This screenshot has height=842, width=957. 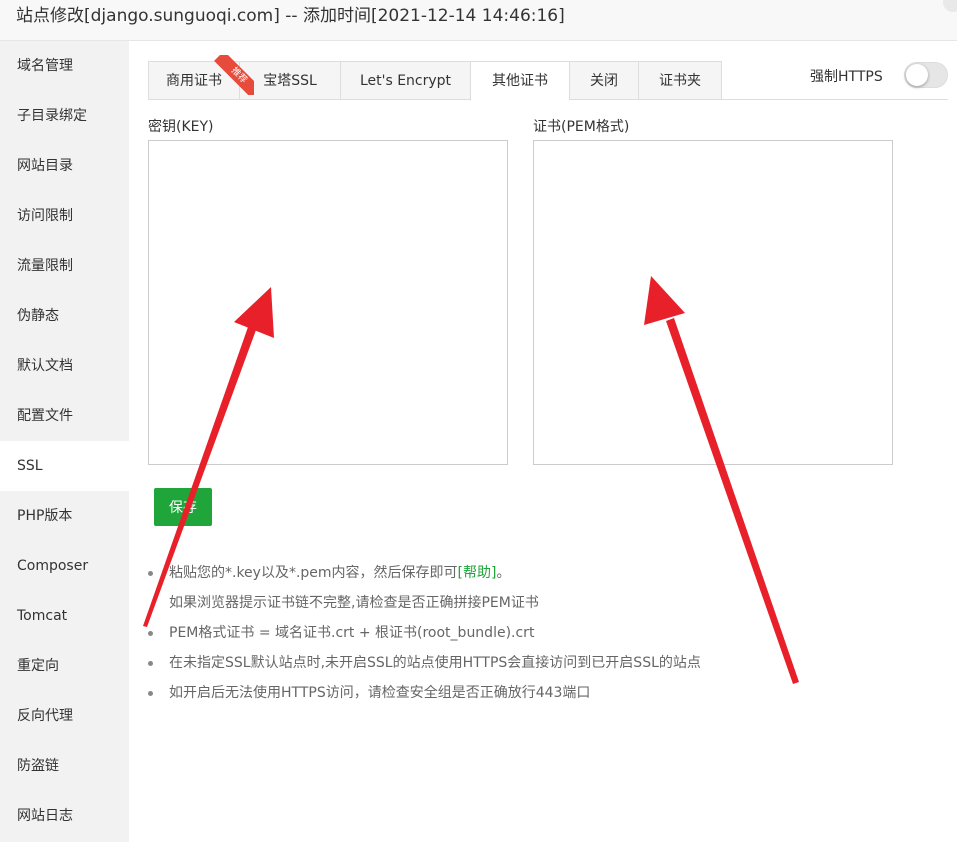 What do you see at coordinates (380, 693) in the screenshot?
I see `tip-text: 如开启后无法使用HTTPS访问，请检查安全组是否正确放行443端口` at bounding box center [380, 693].